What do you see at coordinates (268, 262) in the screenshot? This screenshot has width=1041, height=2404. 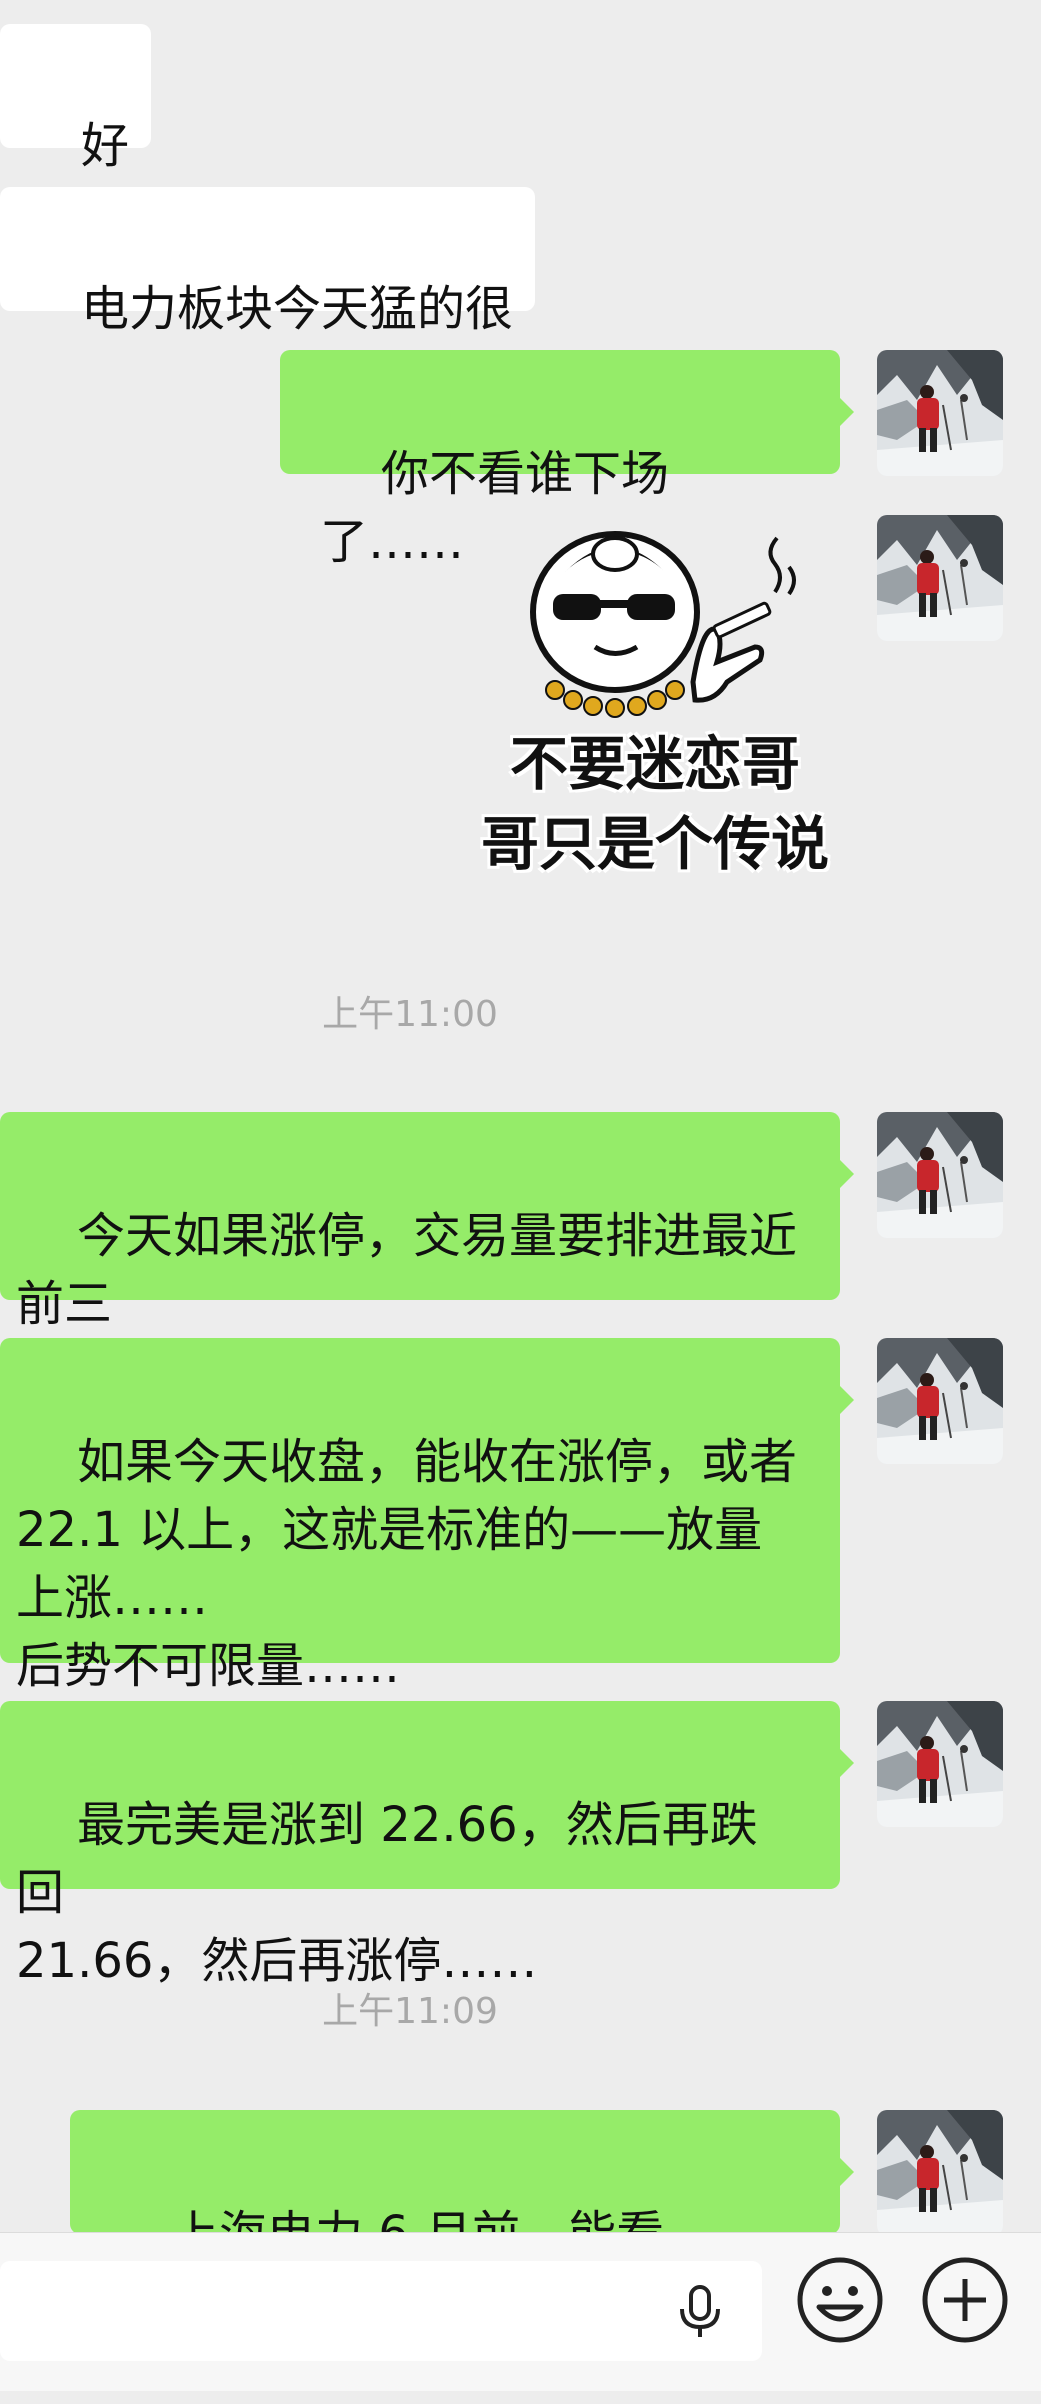 I see `incoming-message: 电力板块今天猛的很` at bounding box center [268, 262].